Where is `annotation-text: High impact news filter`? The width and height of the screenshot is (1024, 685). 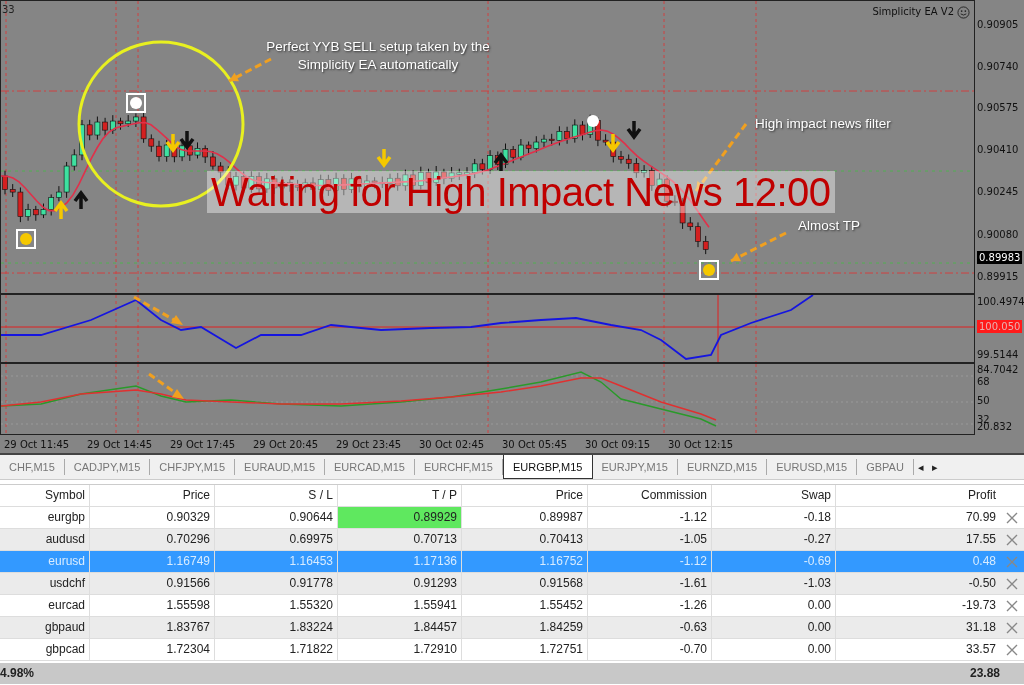
annotation-text: High impact news filter is located at coordinates (823, 124).